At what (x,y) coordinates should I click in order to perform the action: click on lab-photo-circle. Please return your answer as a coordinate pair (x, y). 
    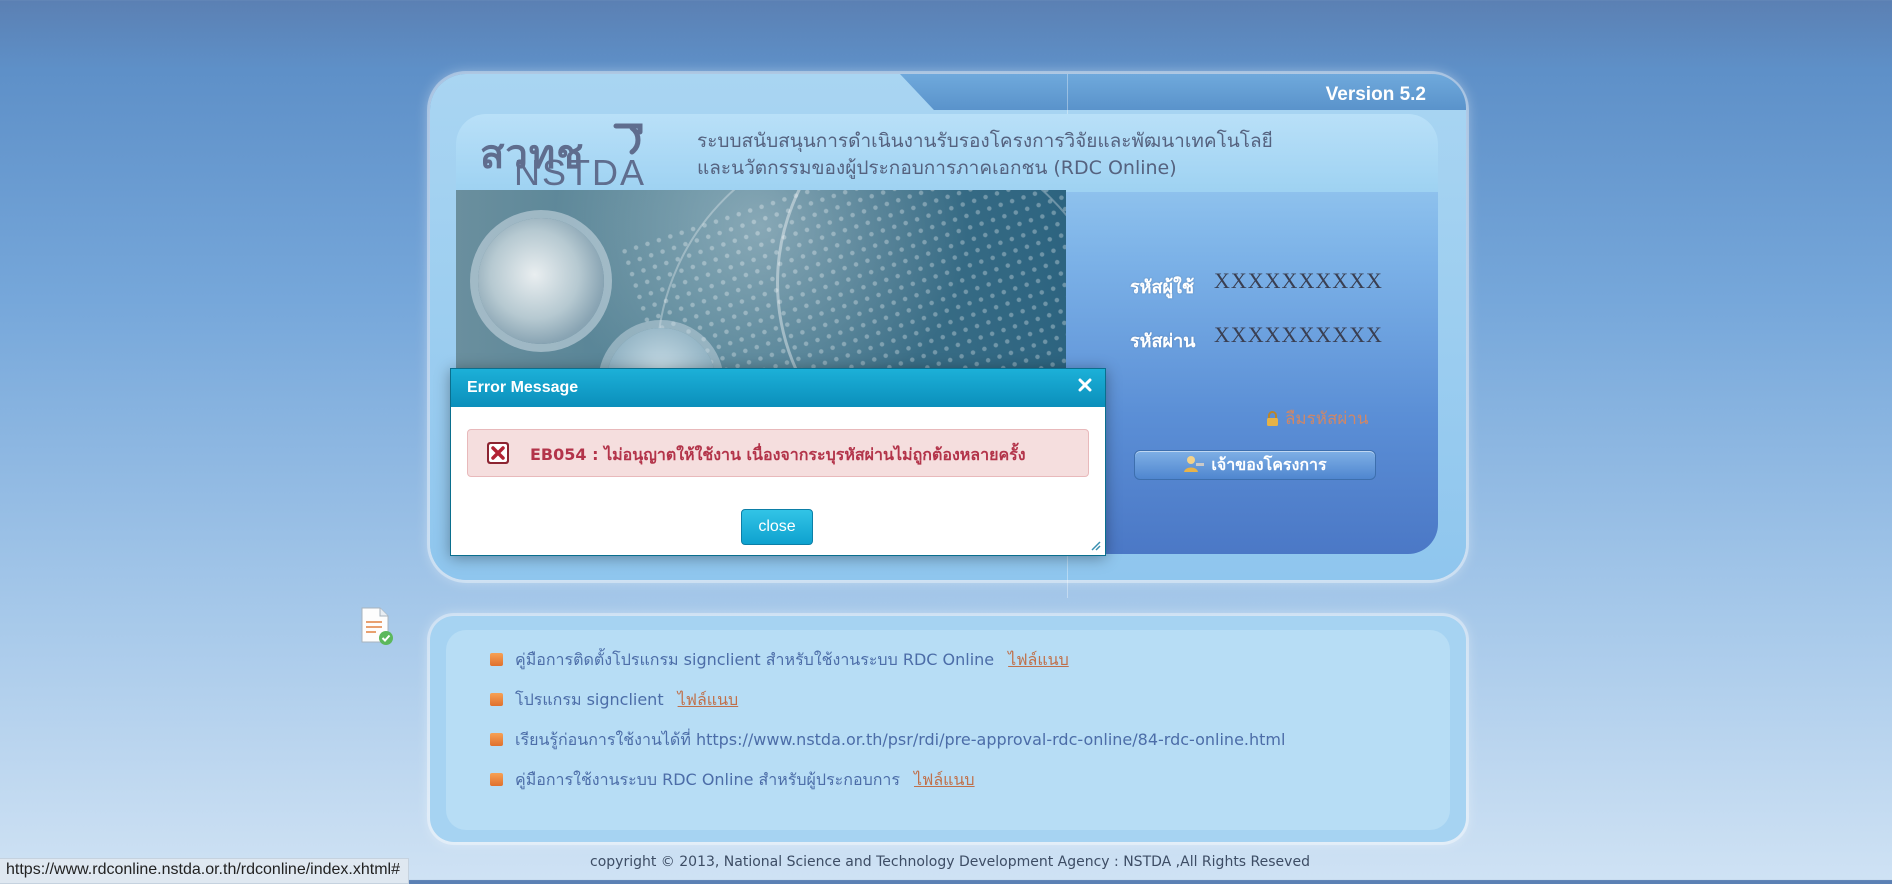
    Looking at the image, I should click on (541, 281).